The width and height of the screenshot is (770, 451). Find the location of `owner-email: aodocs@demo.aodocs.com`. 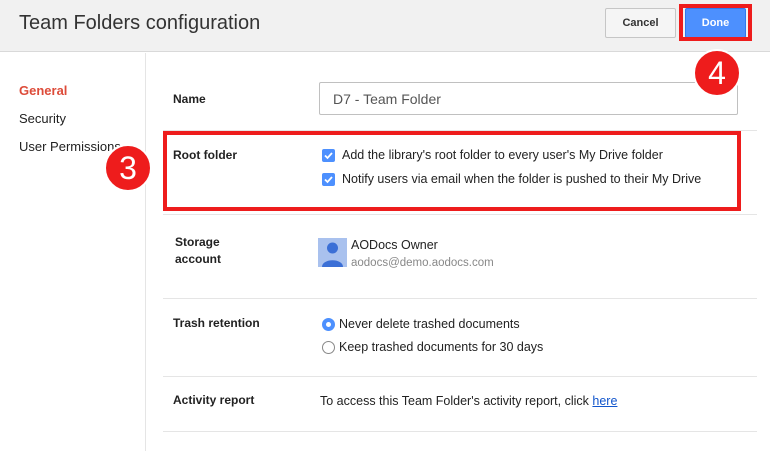

owner-email: aodocs@demo.aodocs.com is located at coordinates (422, 263).